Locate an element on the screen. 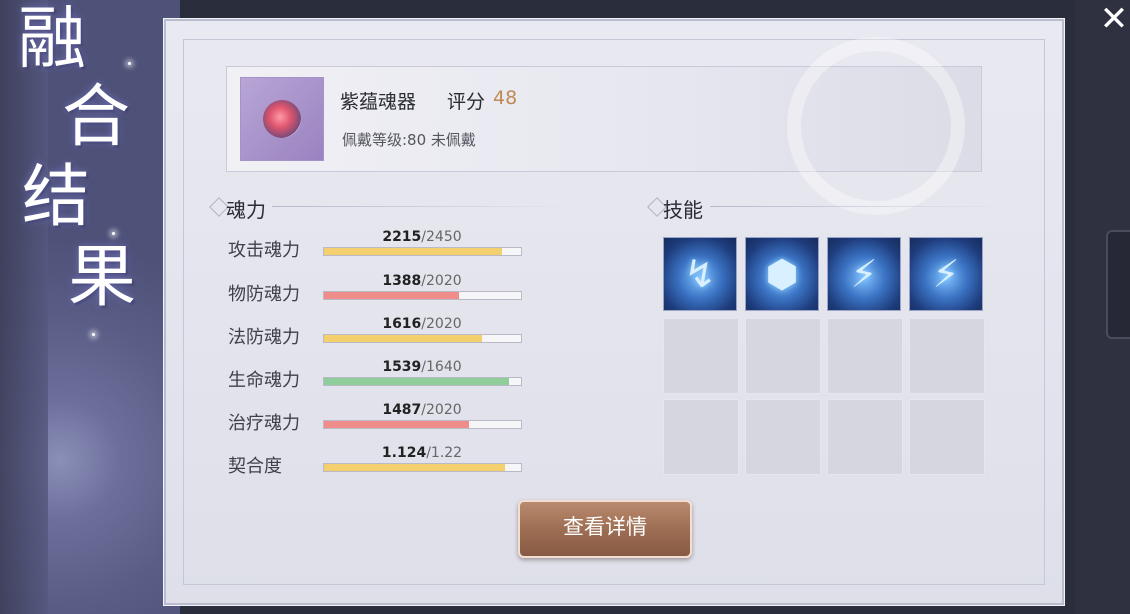 This screenshot has height=614, width=1130. stat-label: 生命魂力 is located at coordinates (264, 380).